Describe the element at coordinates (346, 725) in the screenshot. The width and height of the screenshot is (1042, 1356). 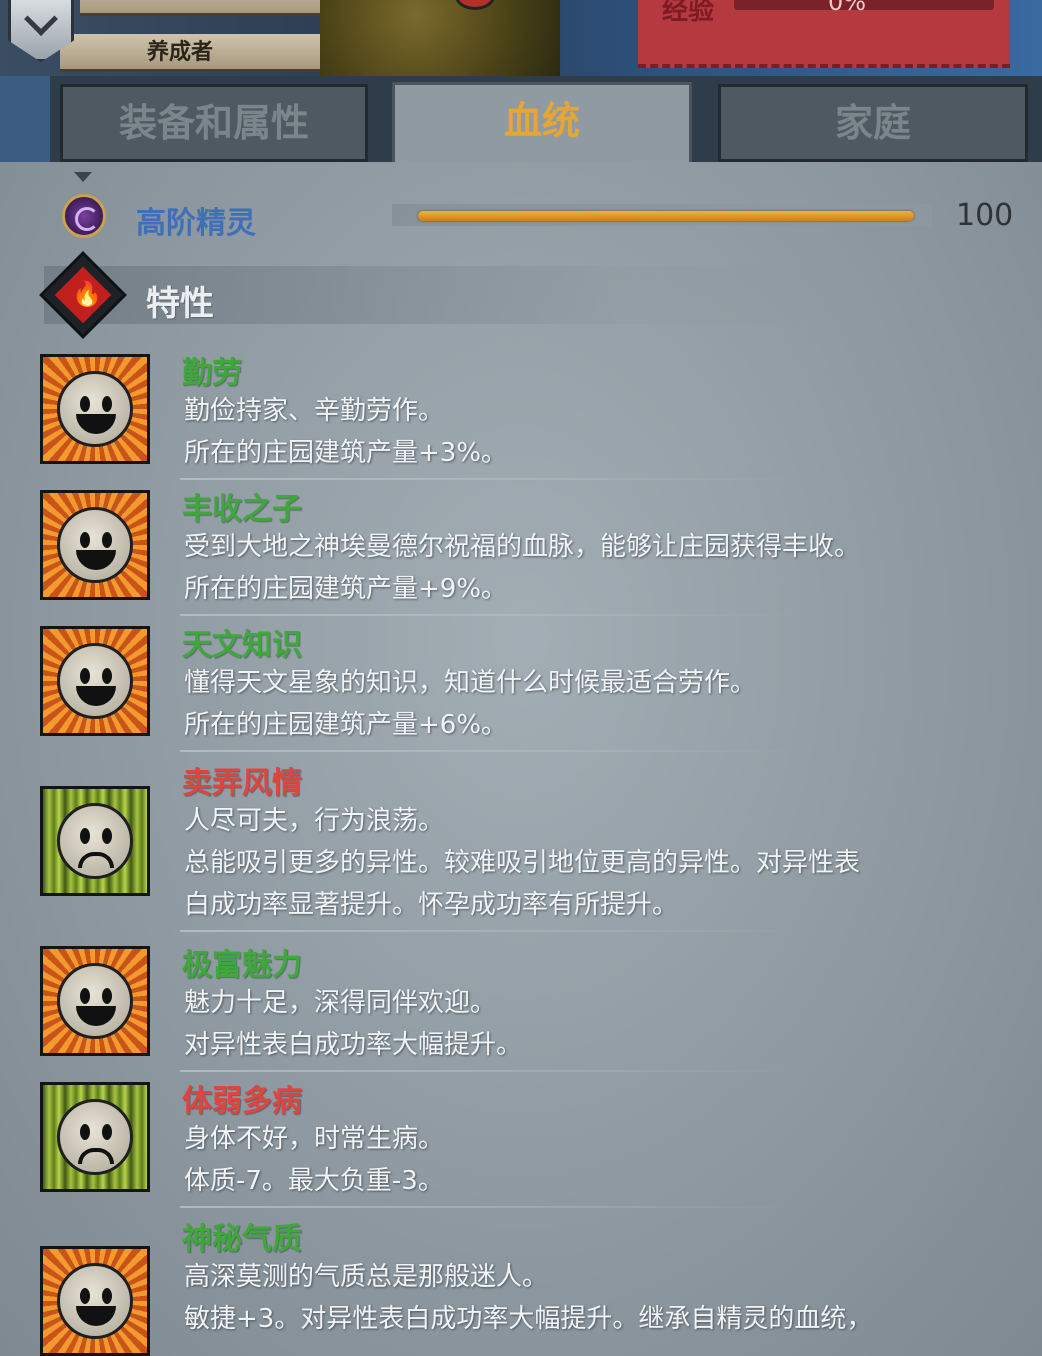
I see `trait-description-line: 所在的庄园建筑产量+6%。` at that location.